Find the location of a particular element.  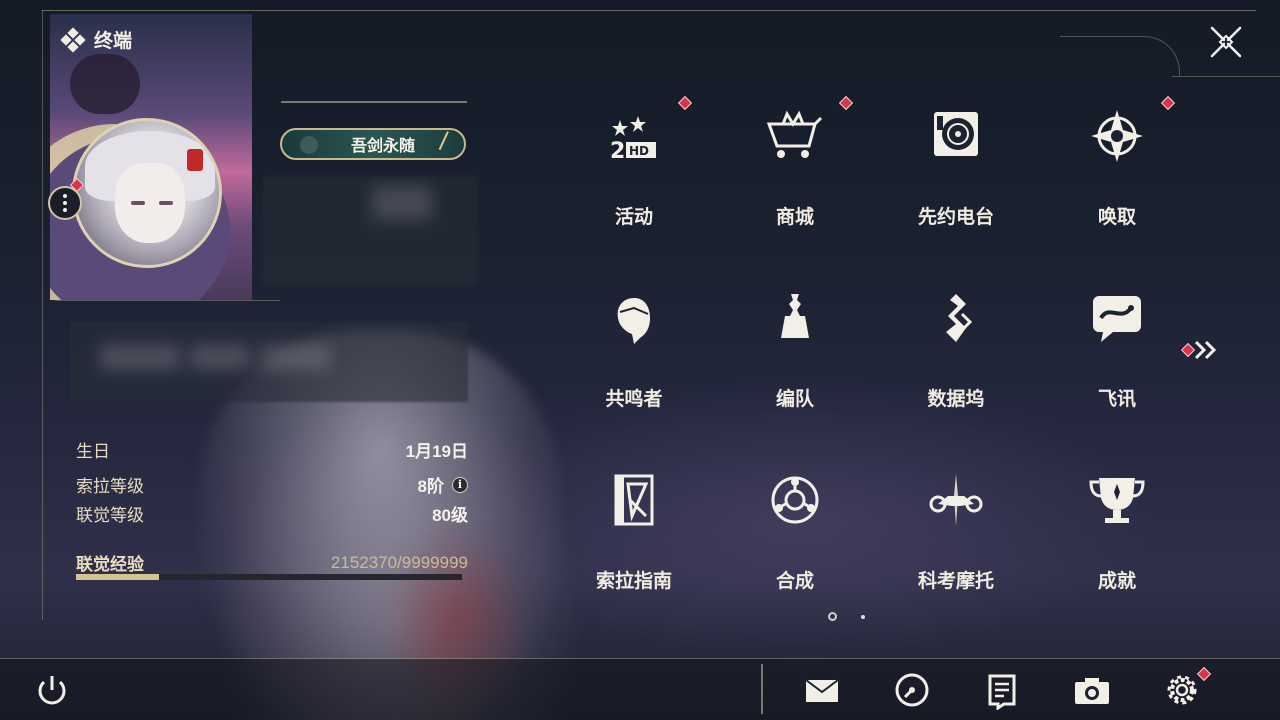

menu-item-radio: 先约电台 is located at coordinates (956, 164).